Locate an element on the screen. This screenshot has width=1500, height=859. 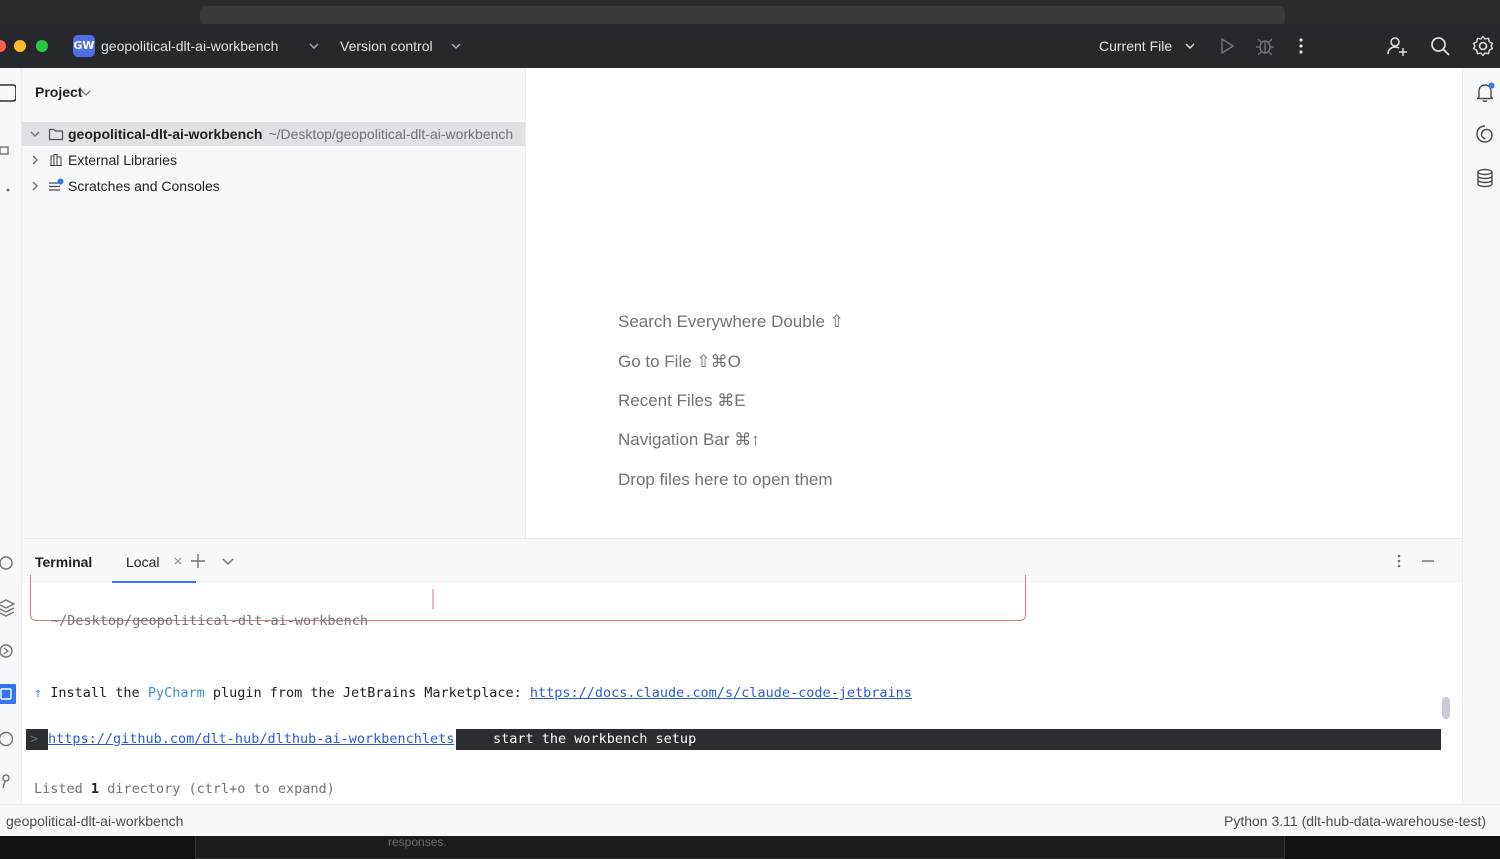
run-config-dropdown: Current File is located at coordinates (1135, 46).